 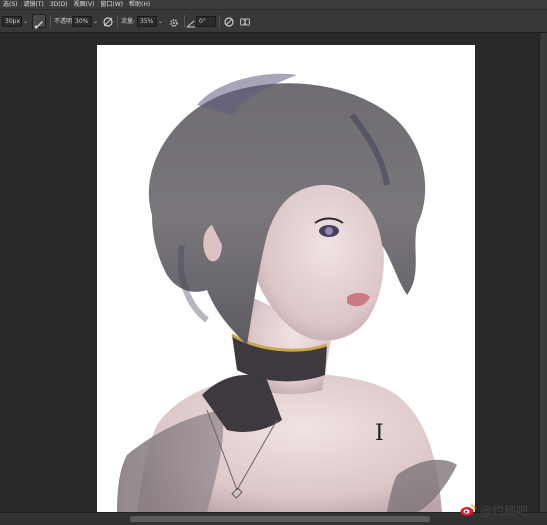 What do you see at coordinates (280, 519) in the screenshot?
I see `scrollbar-thumb` at bounding box center [280, 519].